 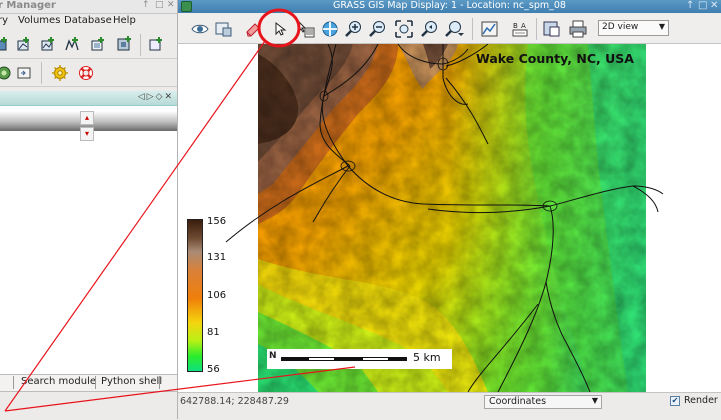 What do you see at coordinates (98, 44) in the screenshot?
I see `add-overlay-icon` at bounding box center [98, 44].